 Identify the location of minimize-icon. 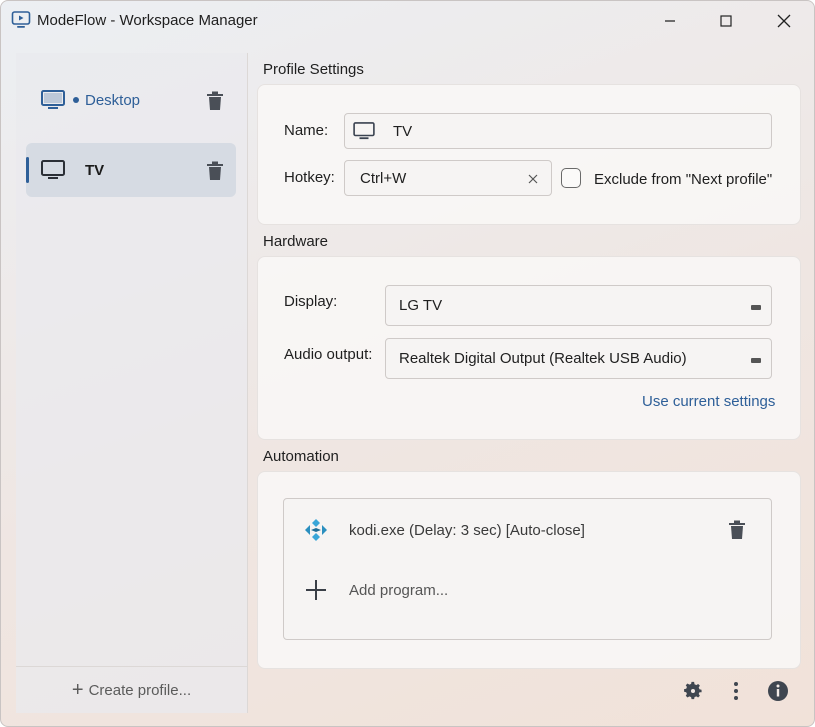
(670, 21).